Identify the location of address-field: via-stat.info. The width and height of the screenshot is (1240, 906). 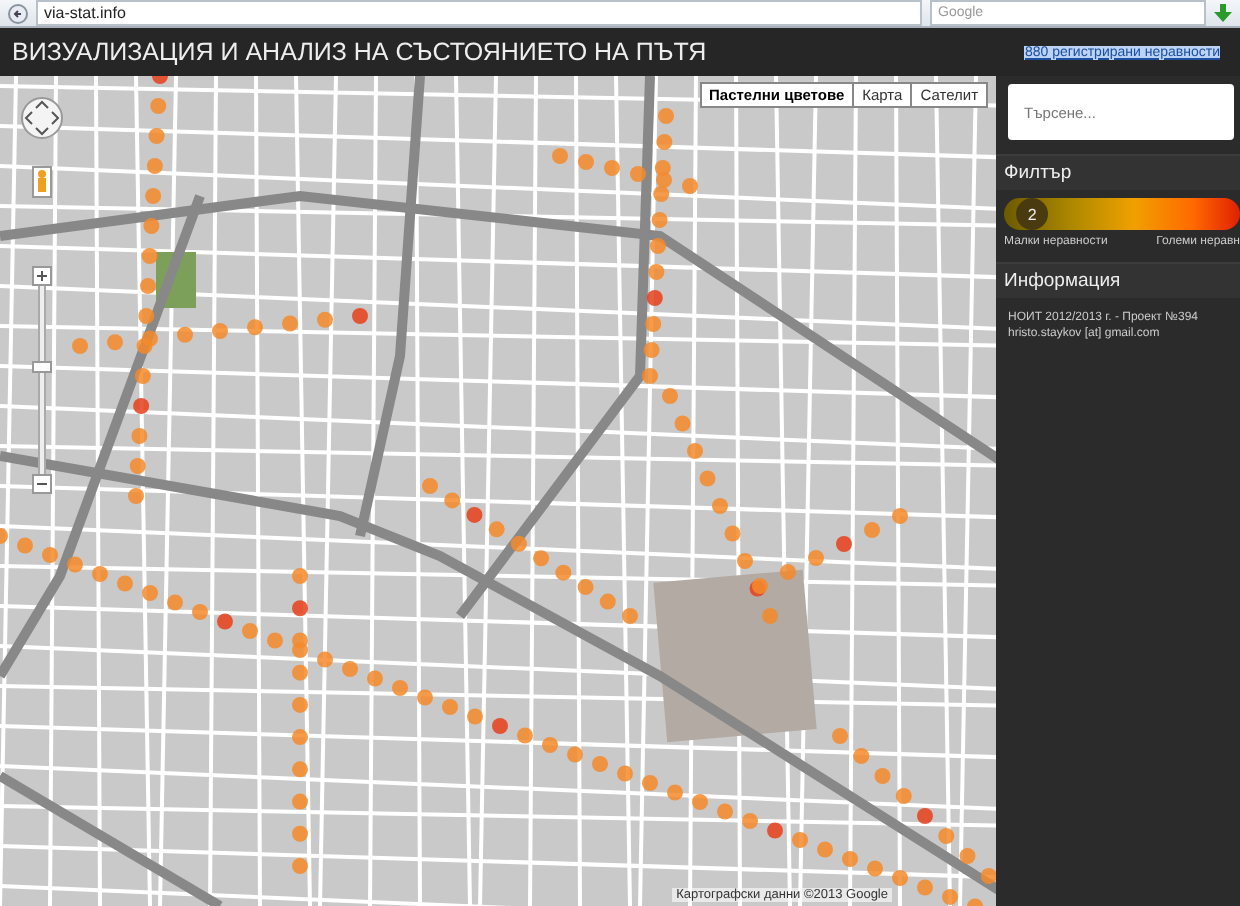
(479, 13).